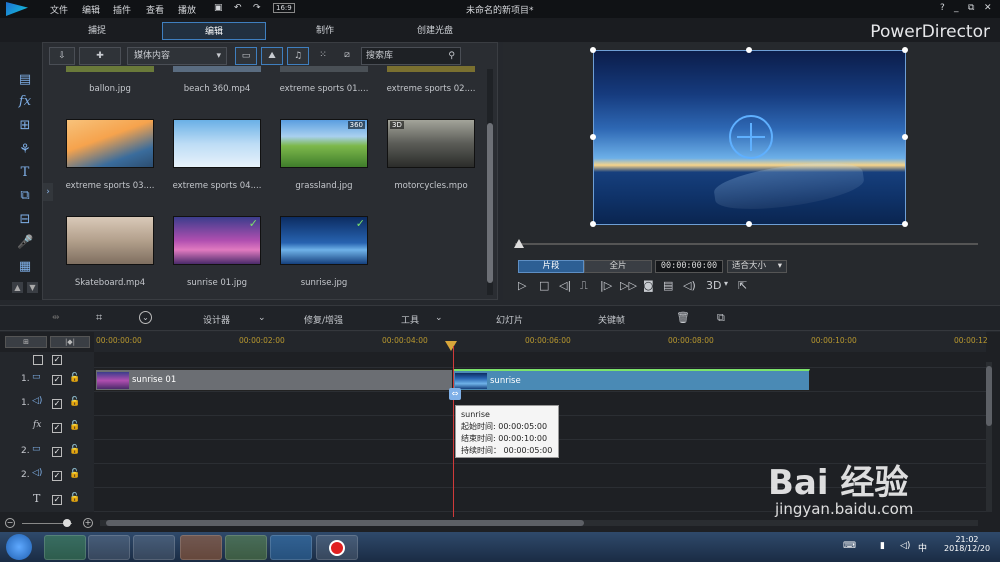  I want to click on menu-edit: 编辑, so click(91, 9).